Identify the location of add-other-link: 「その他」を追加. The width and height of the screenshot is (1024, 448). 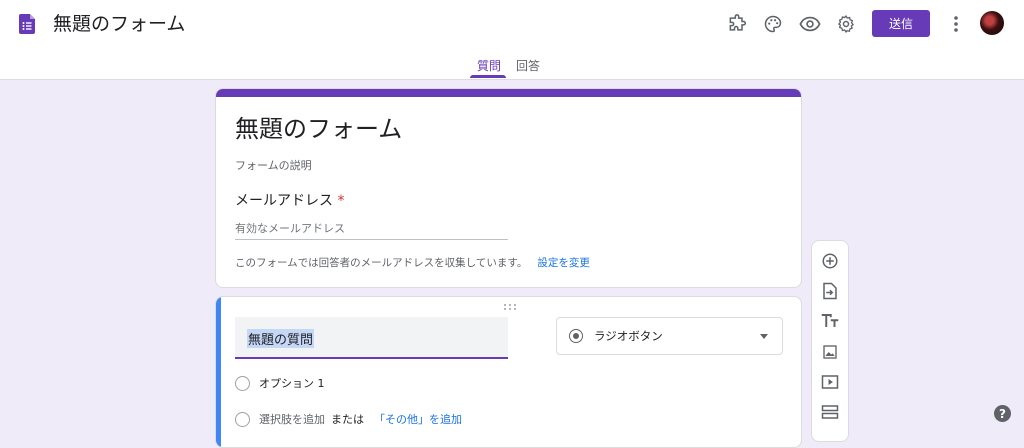
(418, 419).